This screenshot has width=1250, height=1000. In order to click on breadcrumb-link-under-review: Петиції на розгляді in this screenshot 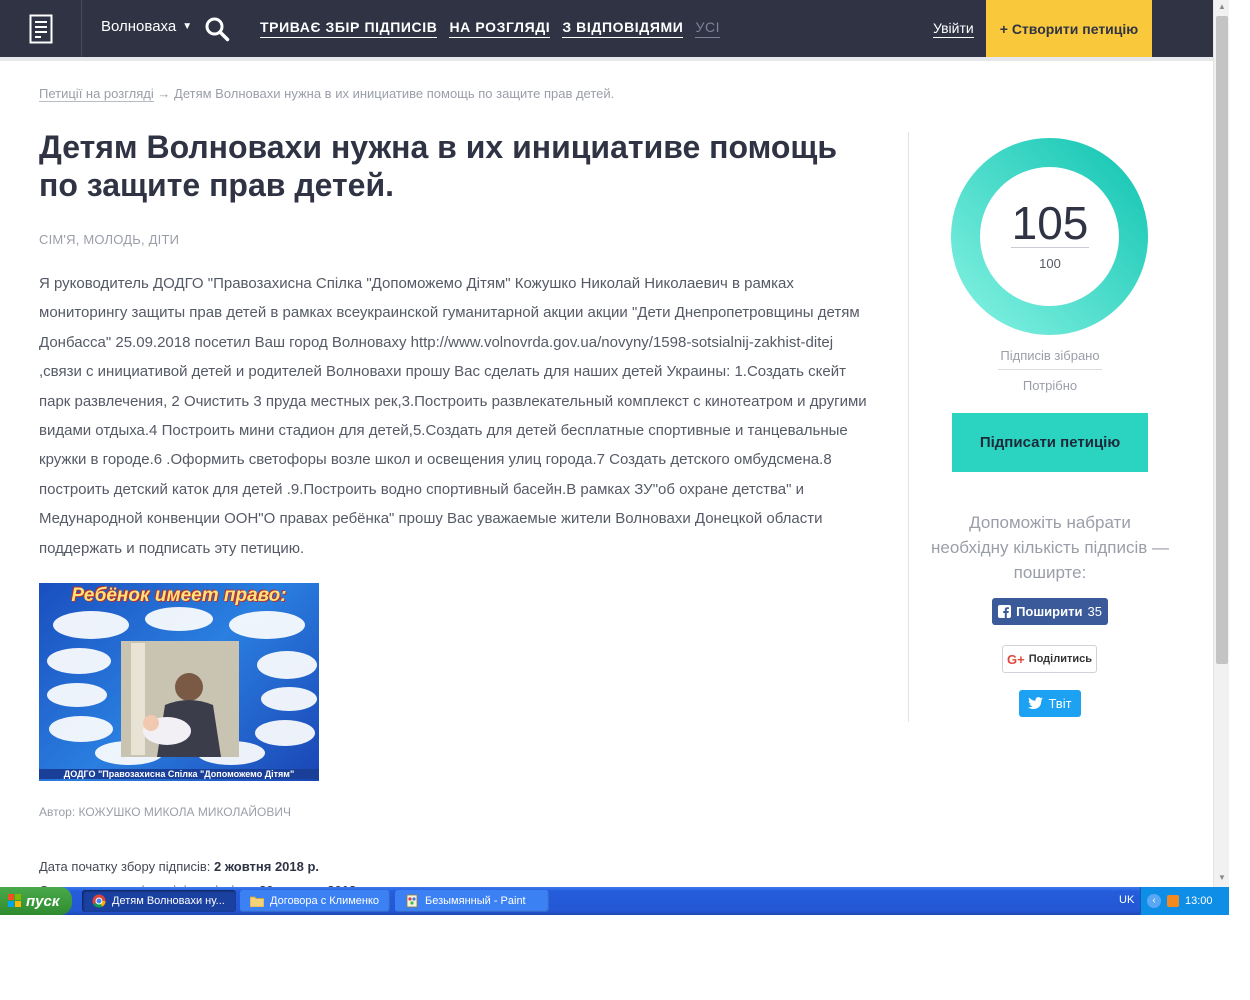, I will do `click(96, 94)`.